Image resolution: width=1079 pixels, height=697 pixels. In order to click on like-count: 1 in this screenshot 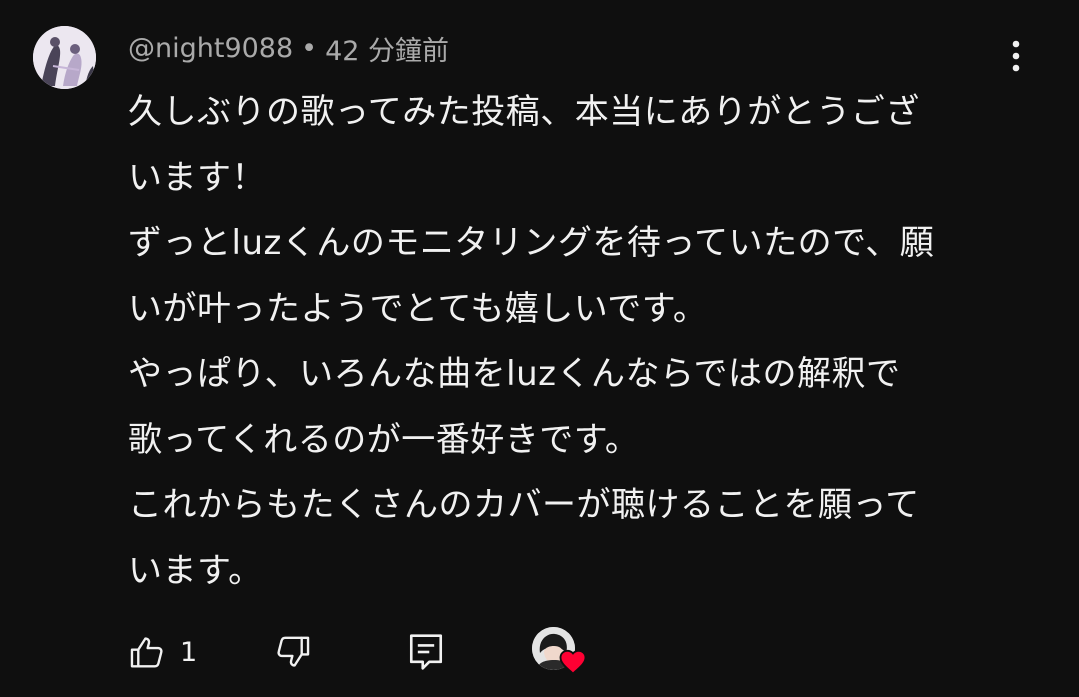, I will do `click(189, 652)`.